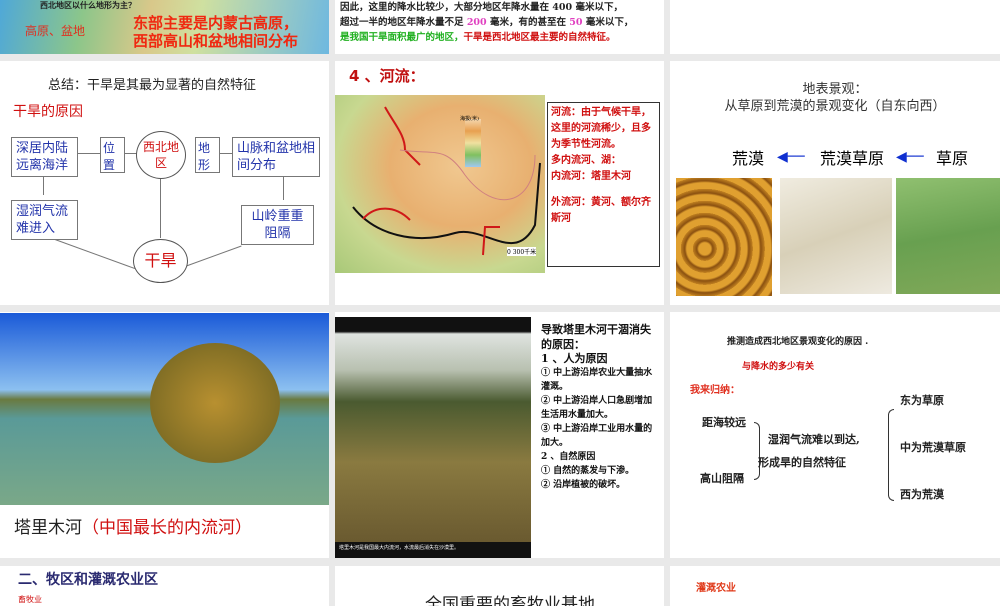 This screenshot has height=606, width=1000. What do you see at coordinates (44, 157) in the screenshot?
I see `box-inland: 深居内陆远离海洋` at bounding box center [44, 157].